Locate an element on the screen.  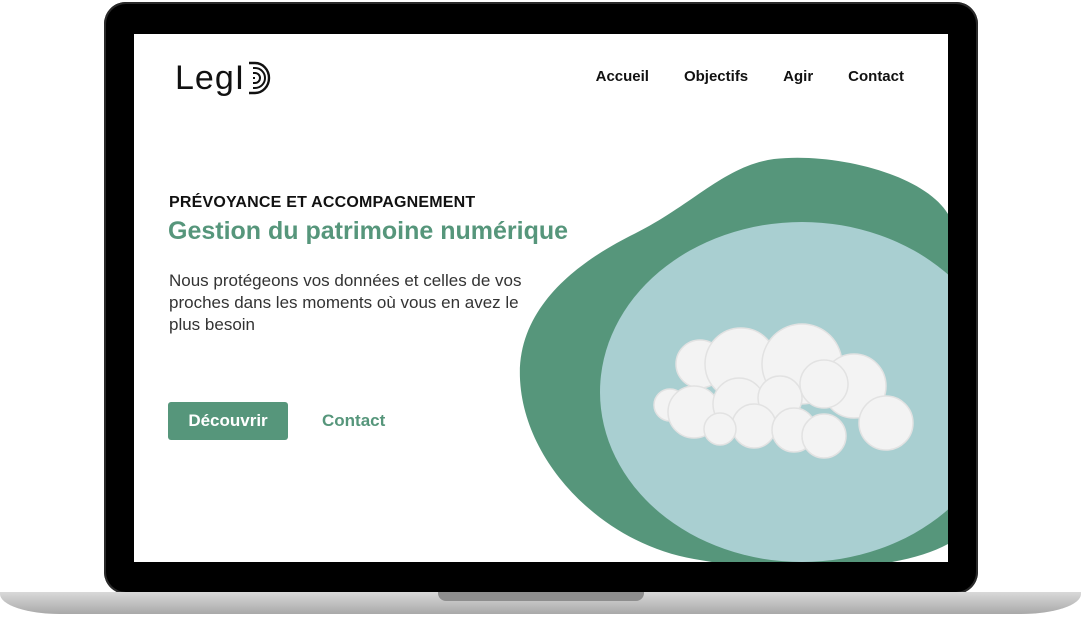
nav-item-accueil: Accueil is located at coordinates (622, 76).